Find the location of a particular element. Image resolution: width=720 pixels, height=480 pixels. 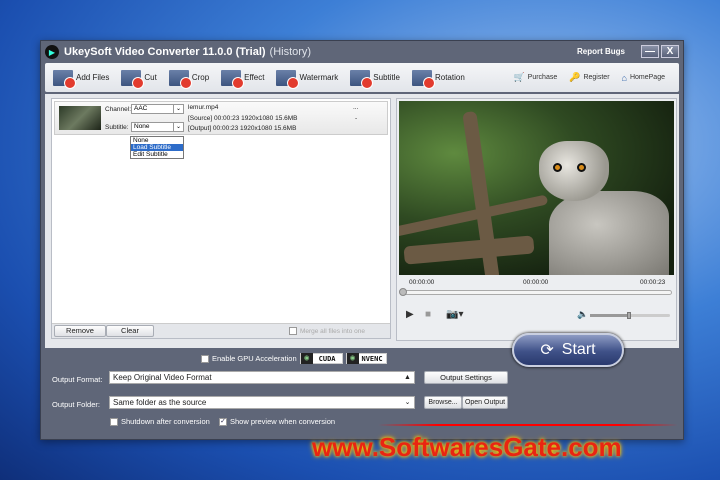

remove-button: Remove is located at coordinates (80, 331).